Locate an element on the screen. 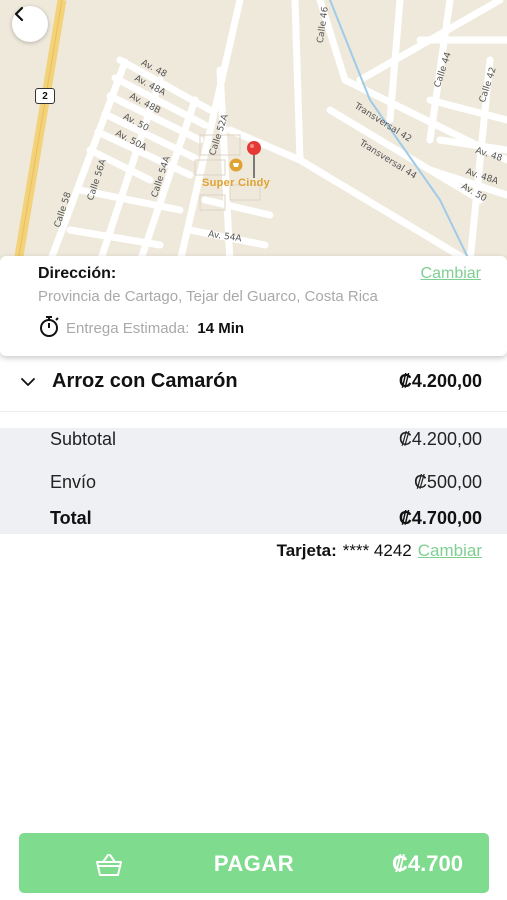 The width and height of the screenshot is (507, 900). item-price: ₡4.200,00 is located at coordinates (440, 381).